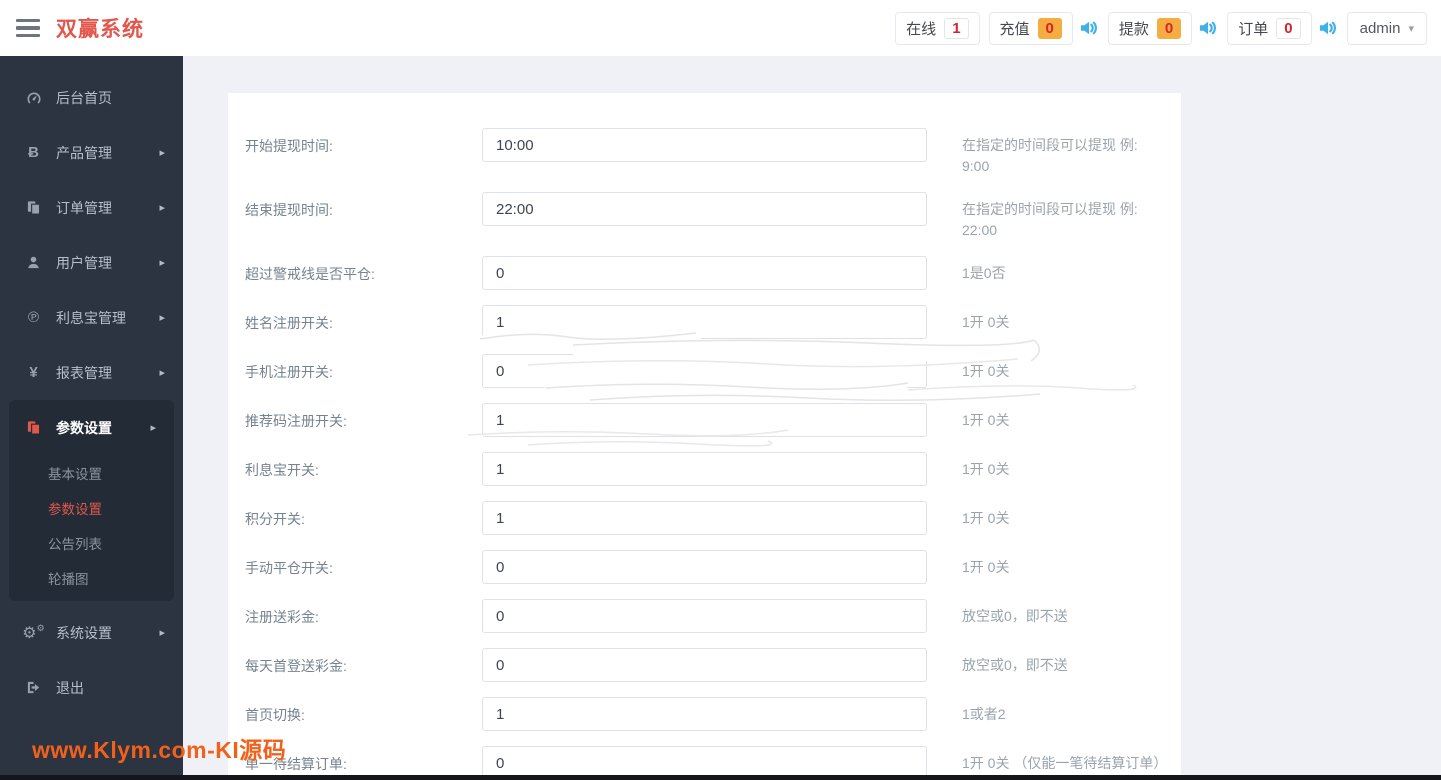 The height and width of the screenshot is (780, 1441). I want to click on bitcoin-icon: Ƀ, so click(33, 152).